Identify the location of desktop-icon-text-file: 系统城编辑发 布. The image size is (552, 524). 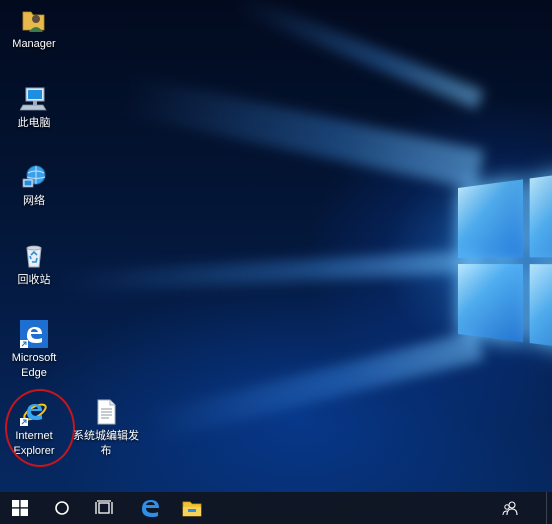
(106, 428).